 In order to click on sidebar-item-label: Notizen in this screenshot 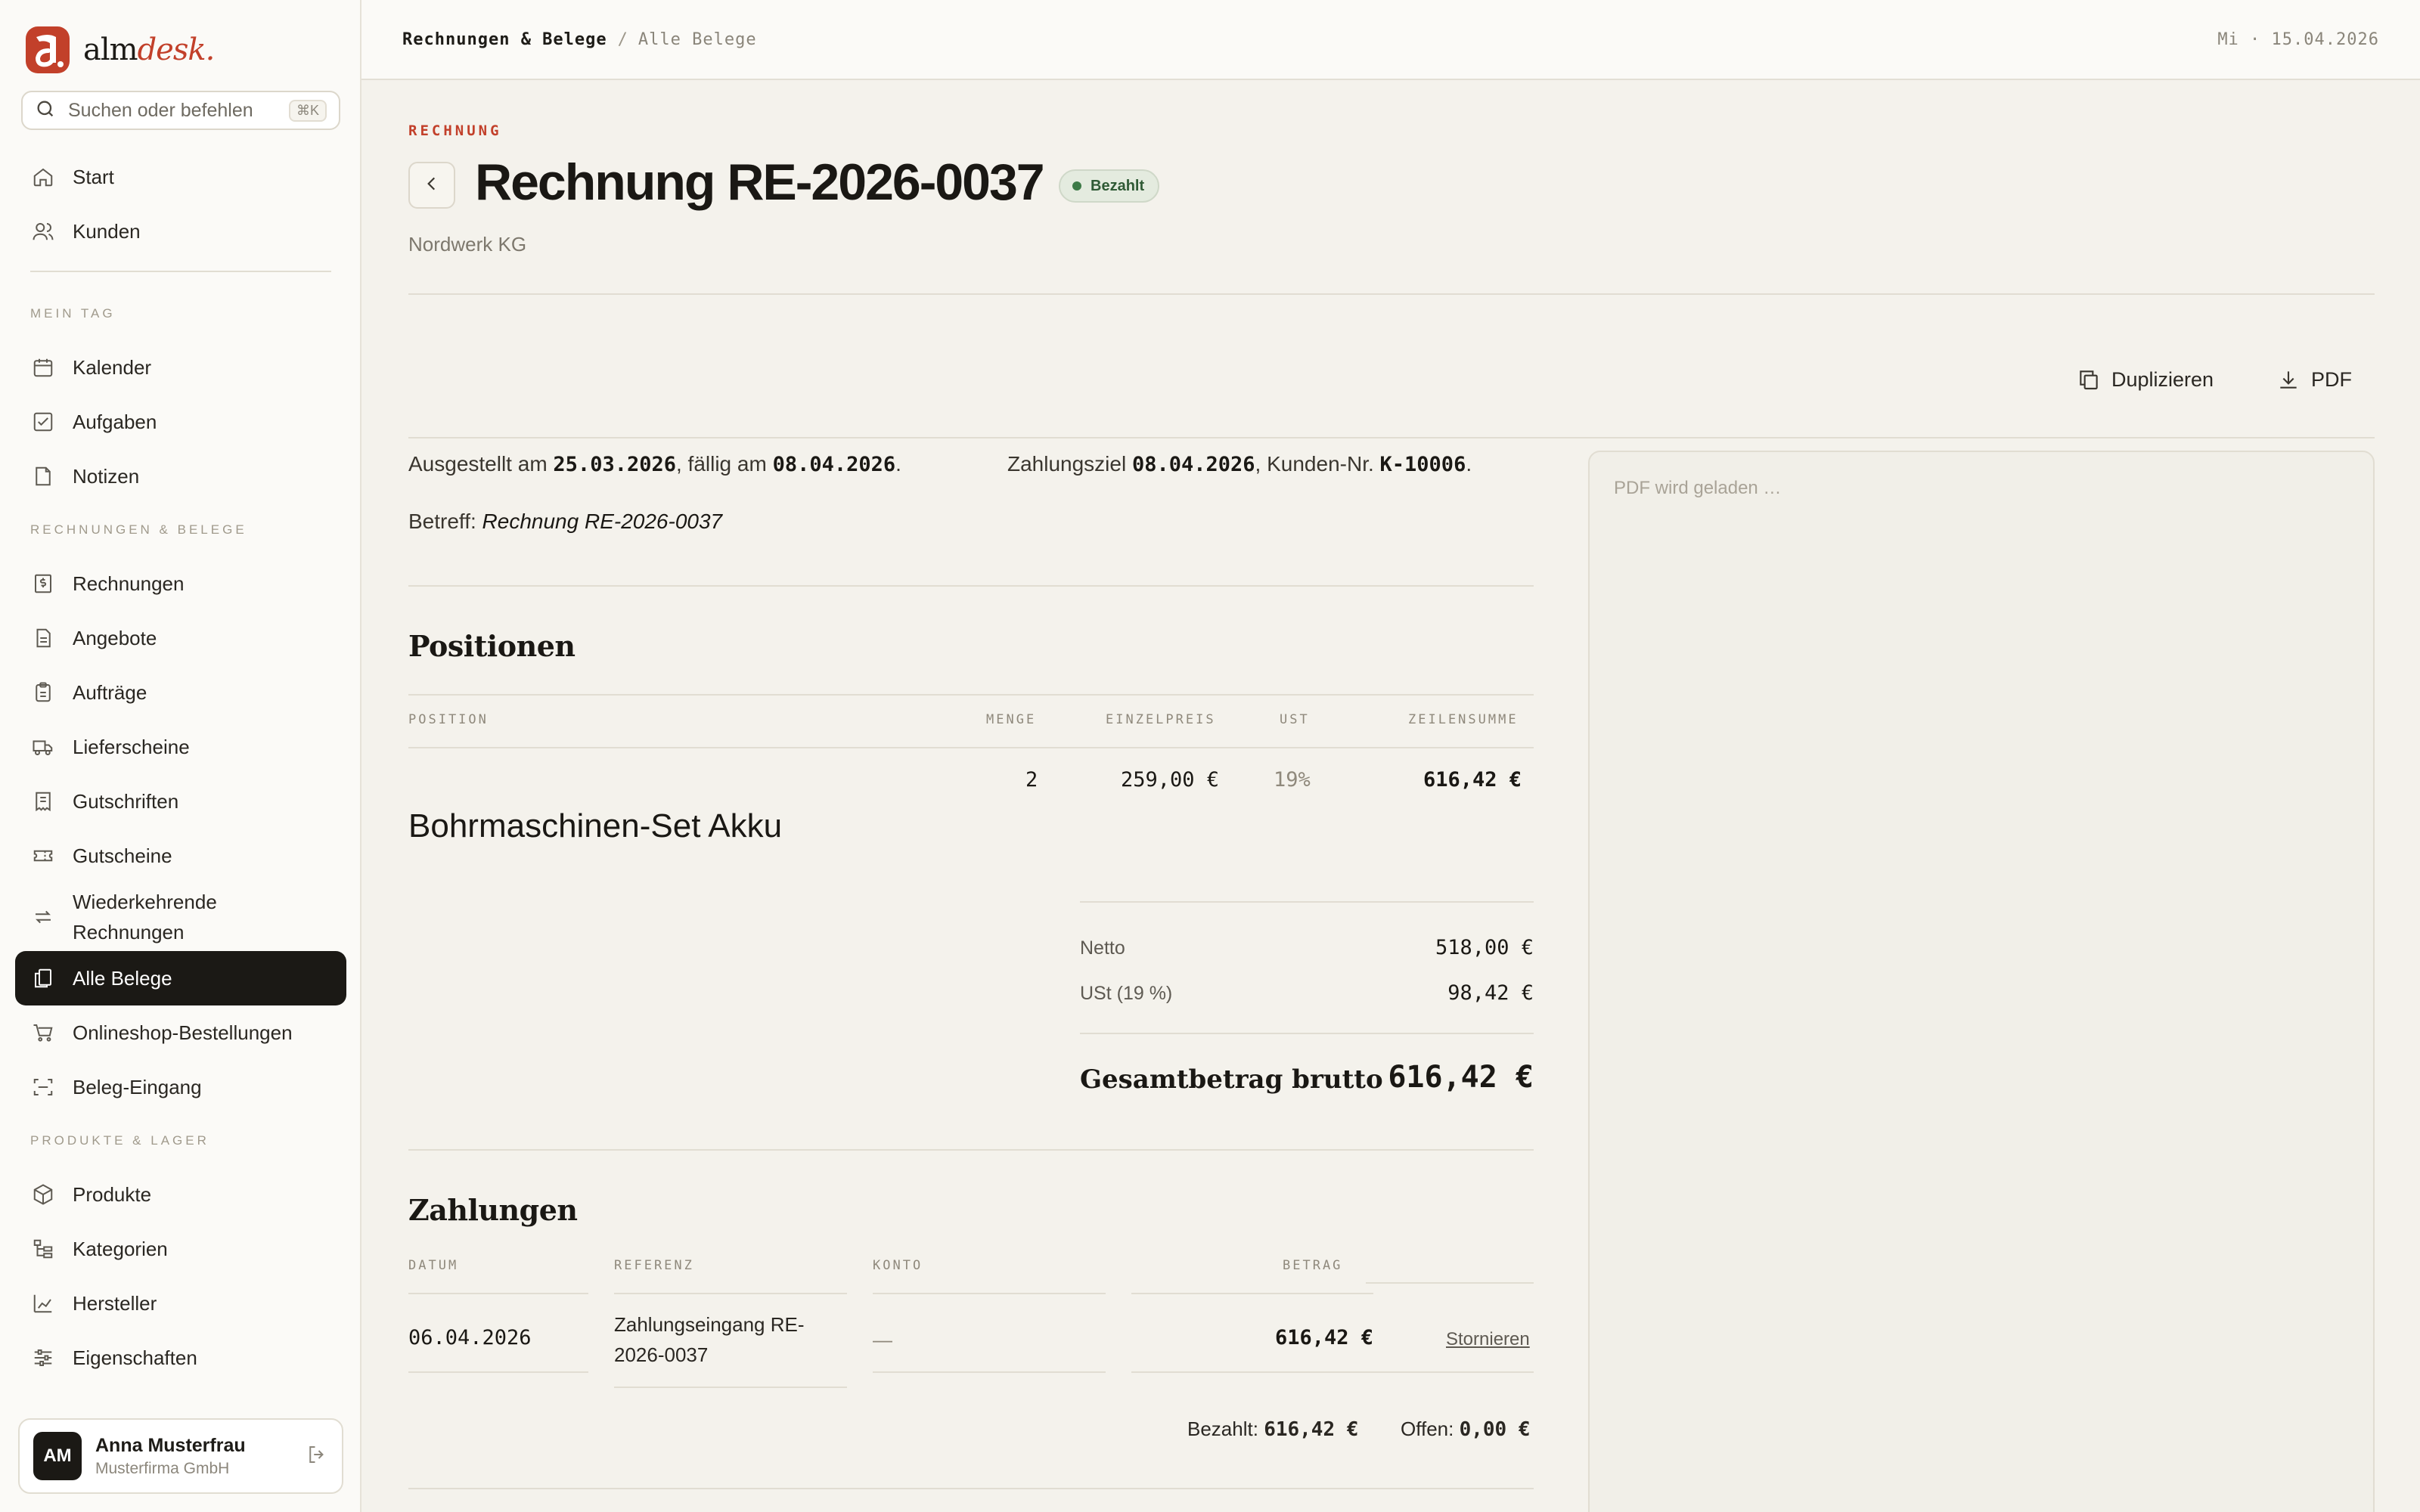, I will do `click(106, 476)`.